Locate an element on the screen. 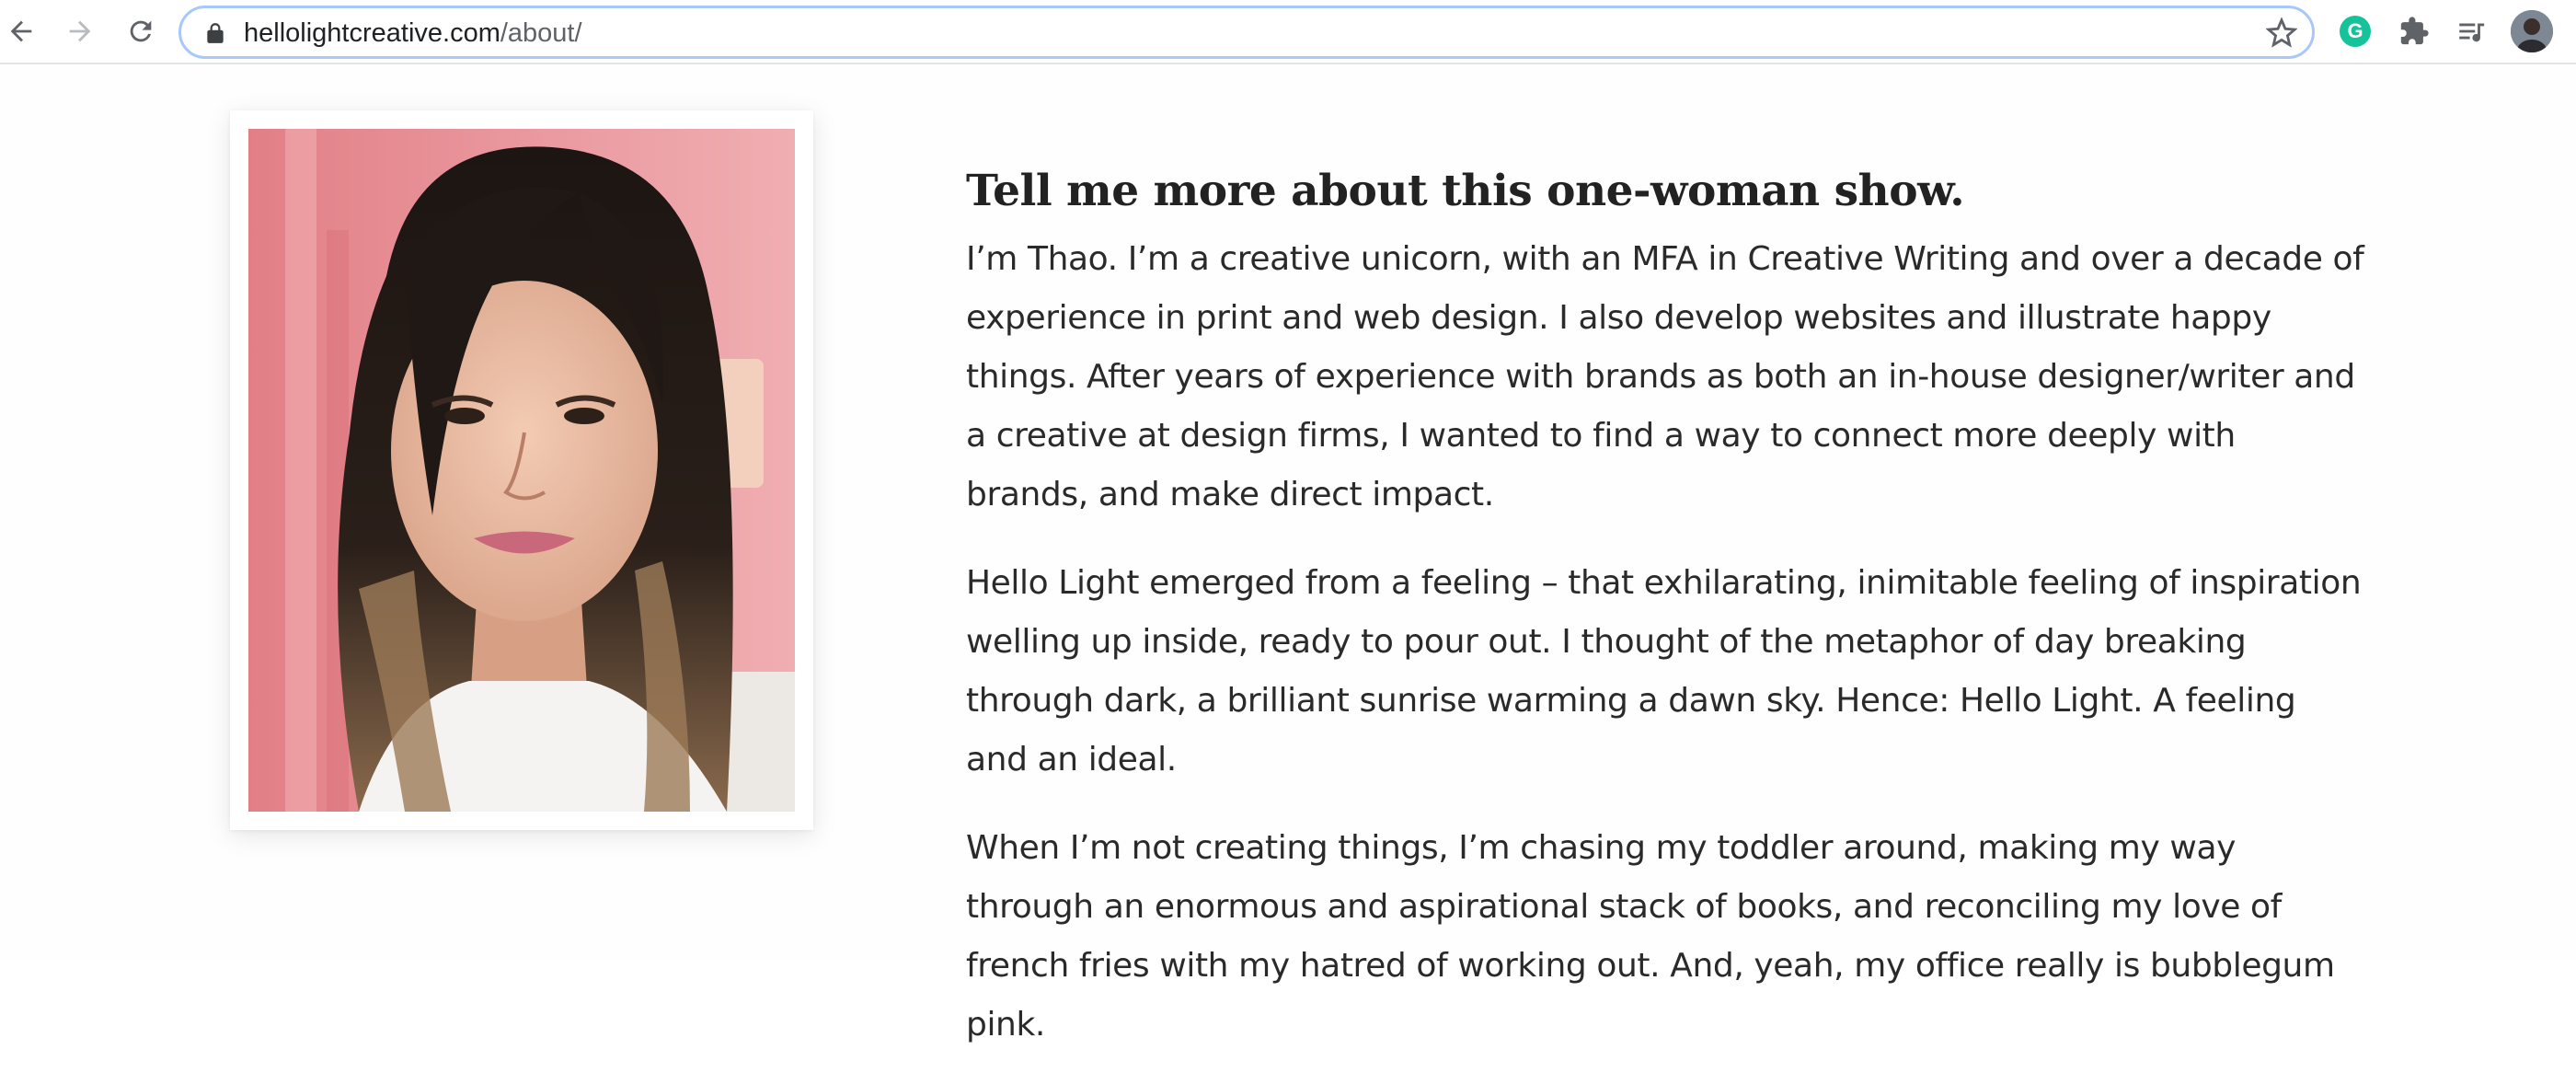 The width and height of the screenshot is (2576, 1084). extensions-puzzle-icon is located at coordinates (2414, 31).